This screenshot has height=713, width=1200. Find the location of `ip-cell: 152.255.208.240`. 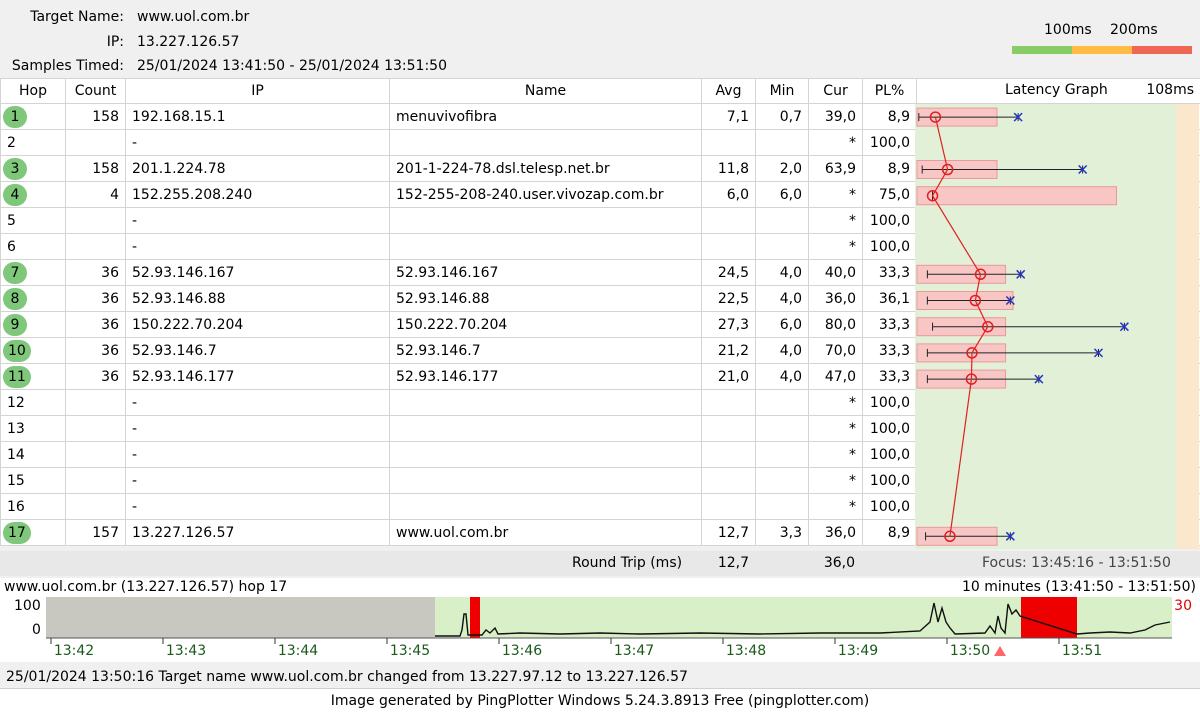

ip-cell: 152.255.208.240 is located at coordinates (258, 195).